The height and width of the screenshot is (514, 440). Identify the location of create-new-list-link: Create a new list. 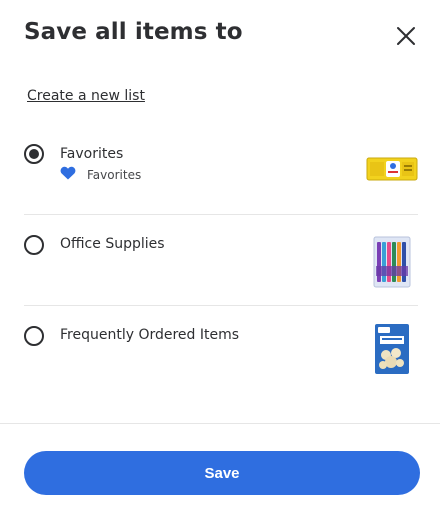
(86, 96).